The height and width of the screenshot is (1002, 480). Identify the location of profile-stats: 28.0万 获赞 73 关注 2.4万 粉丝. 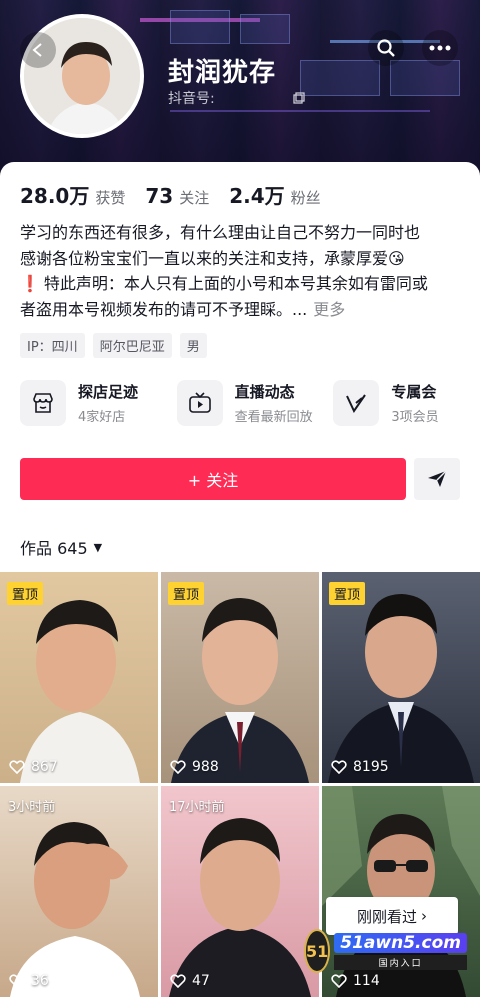
(170, 194).